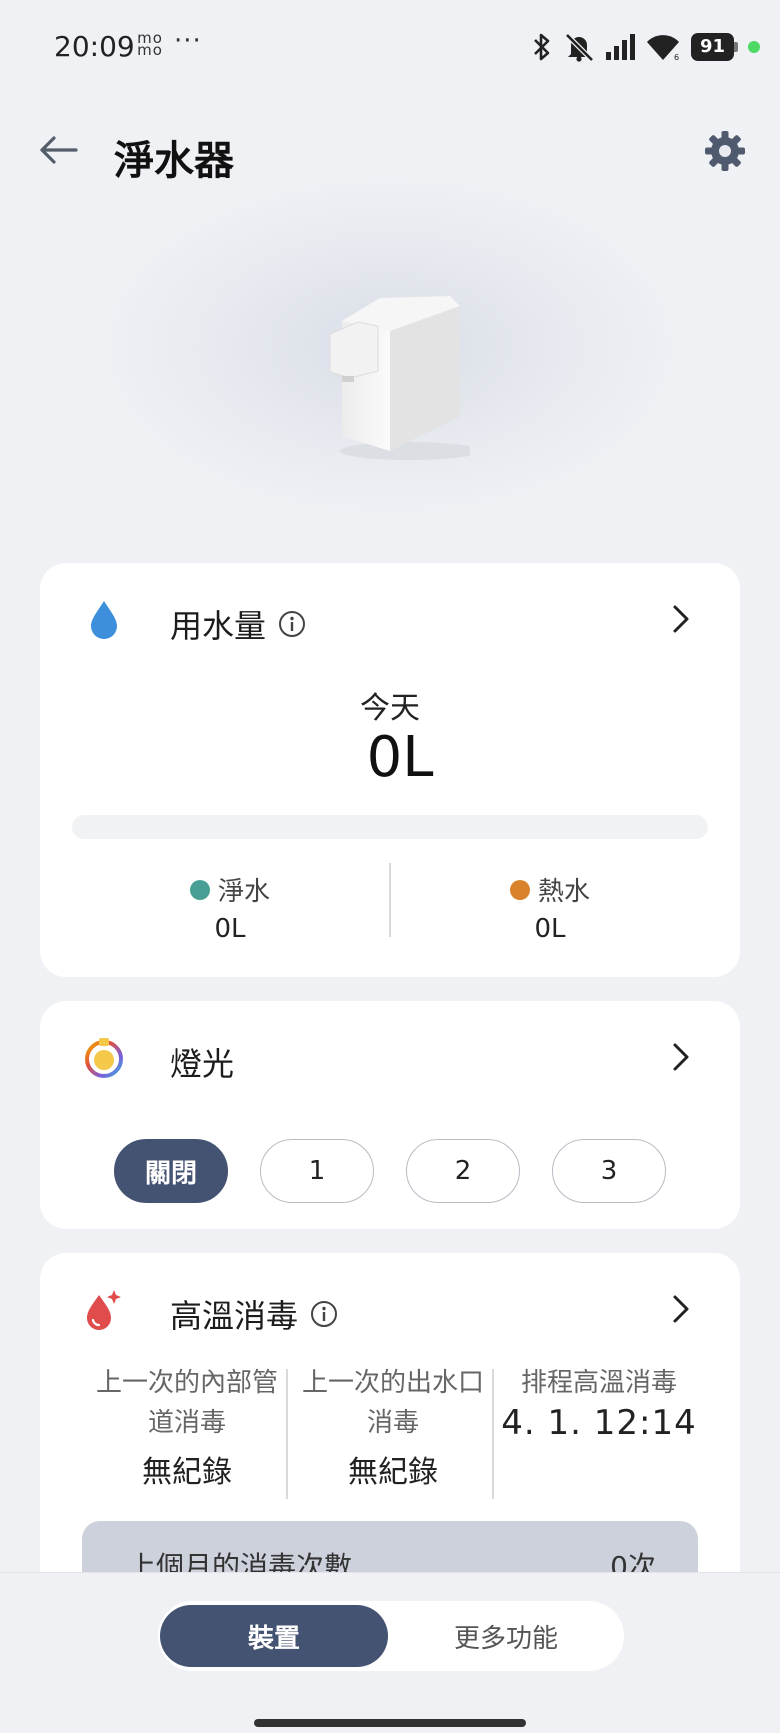  What do you see at coordinates (390, 1308) in the screenshot?
I see `sanitization-header: 高溫消毒` at bounding box center [390, 1308].